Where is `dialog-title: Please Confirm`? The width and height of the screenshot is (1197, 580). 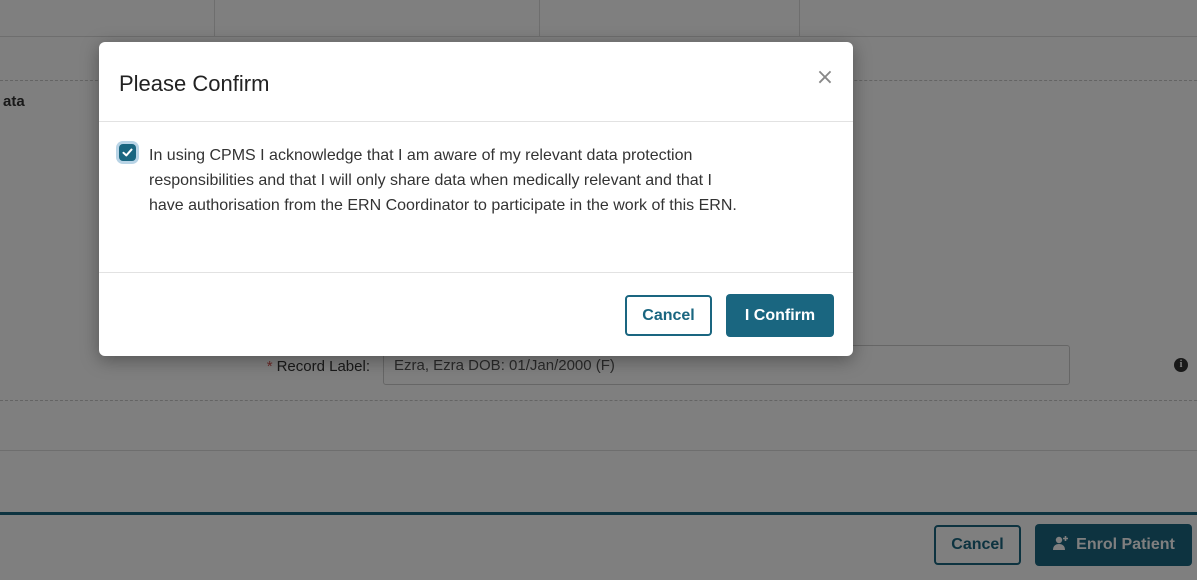 dialog-title: Please Confirm is located at coordinates (194, 83).